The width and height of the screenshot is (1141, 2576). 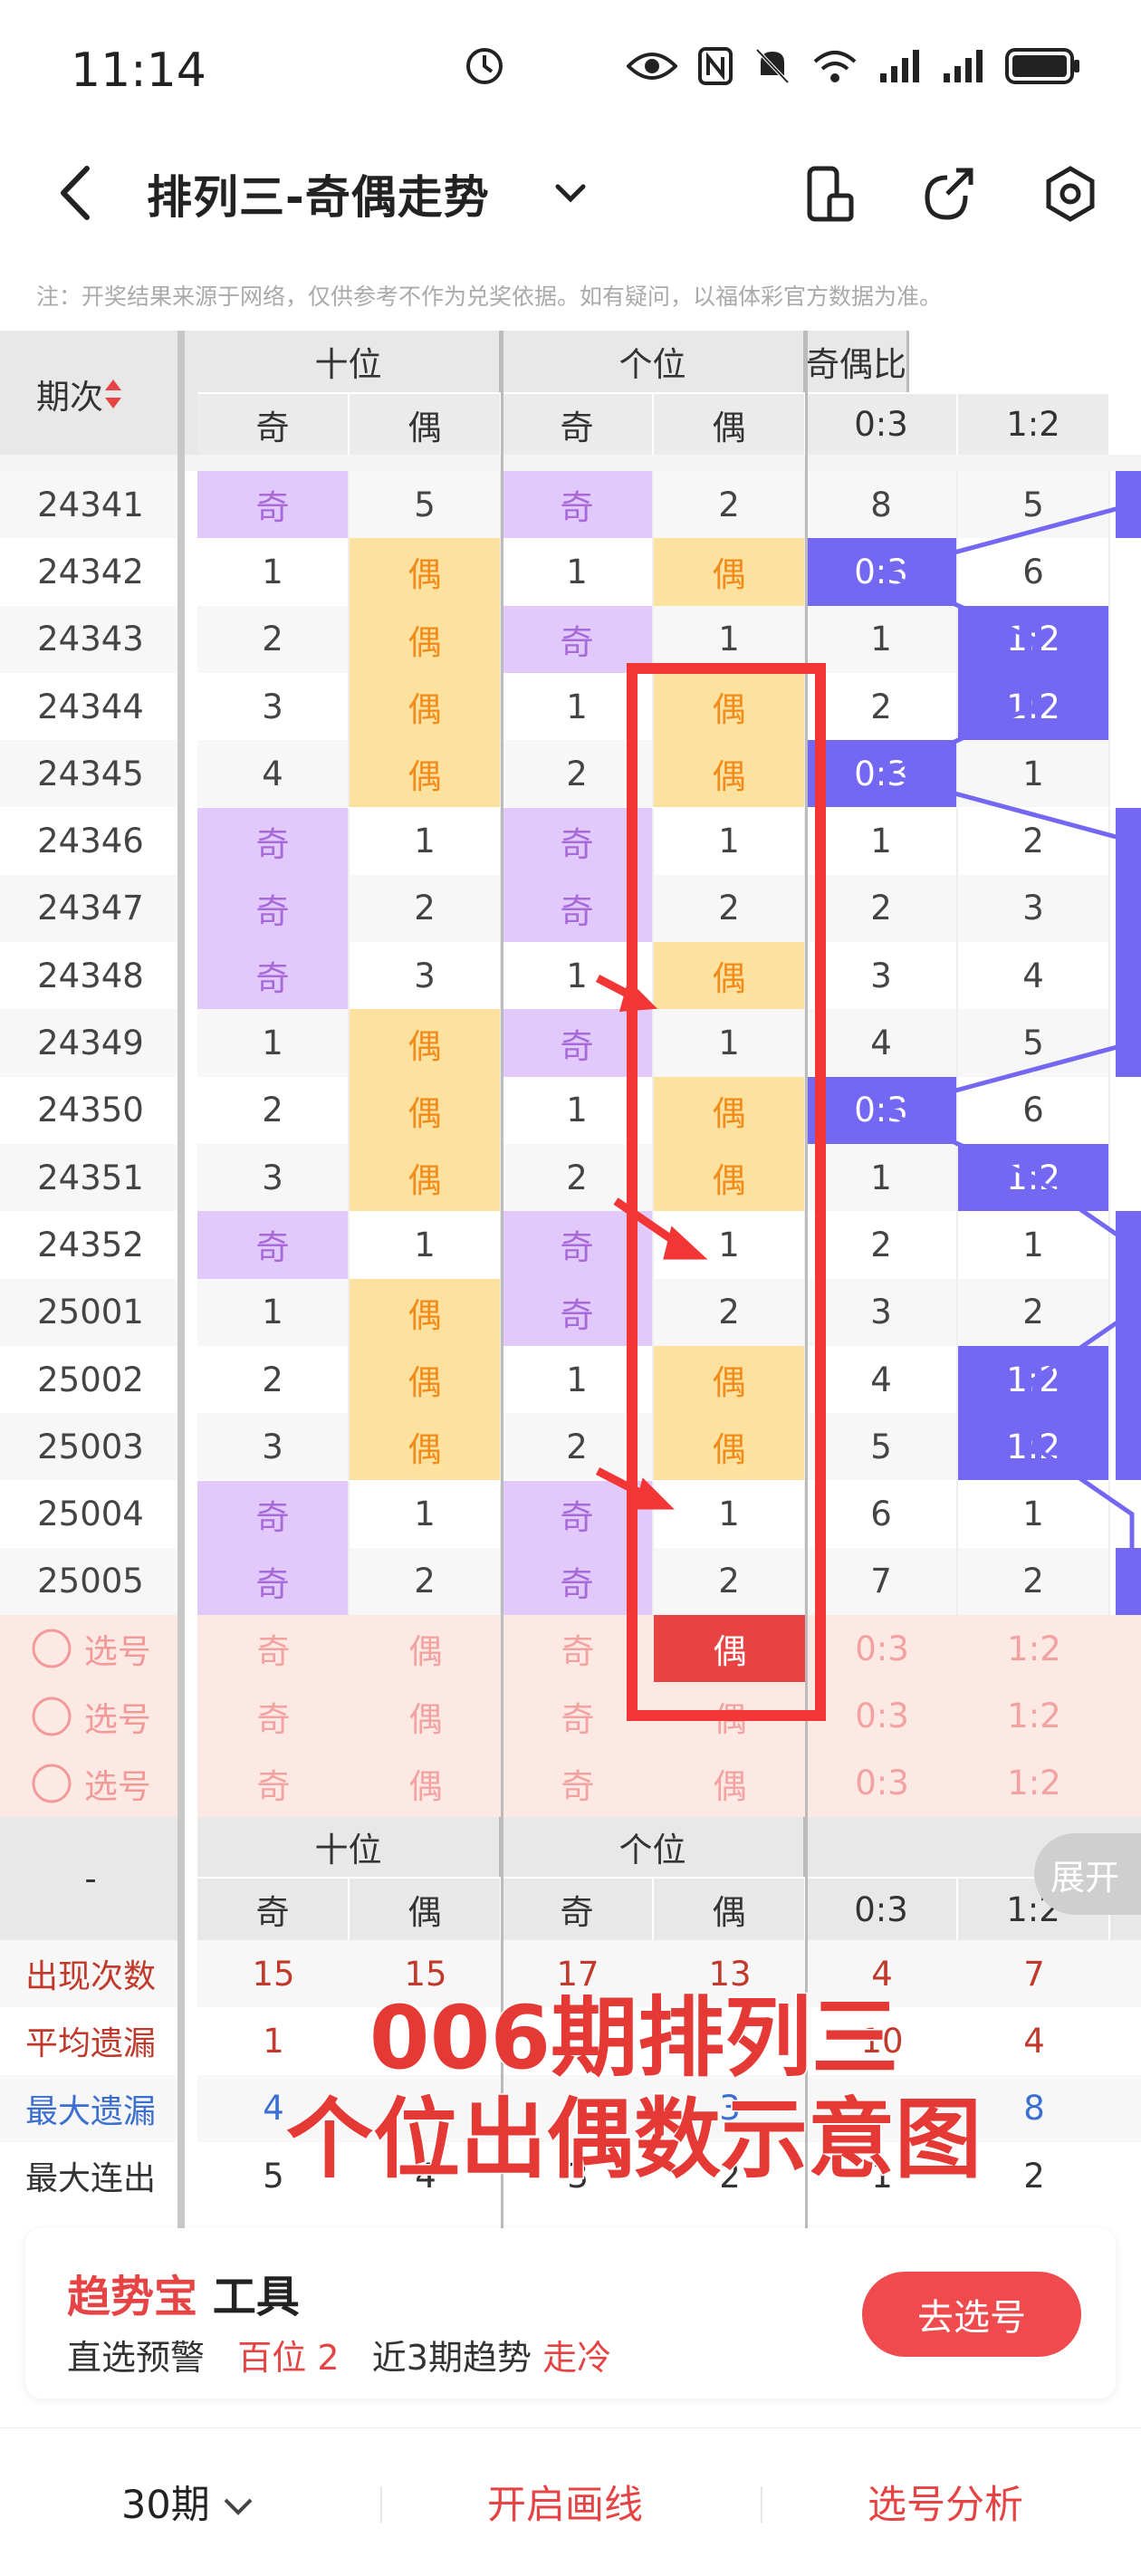 What do you see at coordinates (634, 2140) in the screenshot?
I see `caption-line-2: 个位出偶数示意图` at bounding box center [634, 2140].